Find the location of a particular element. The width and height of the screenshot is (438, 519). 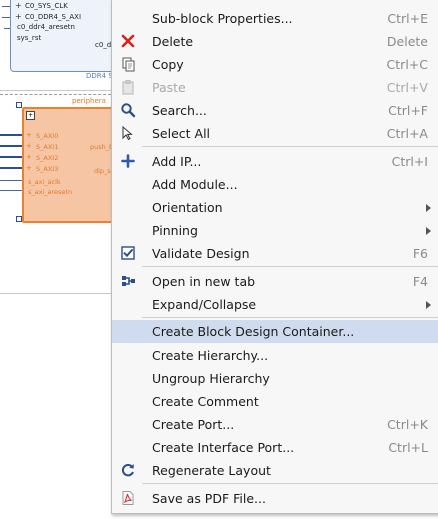

menu-item-copy: Copy Ctrl+C is located at coordinates (275, 64).